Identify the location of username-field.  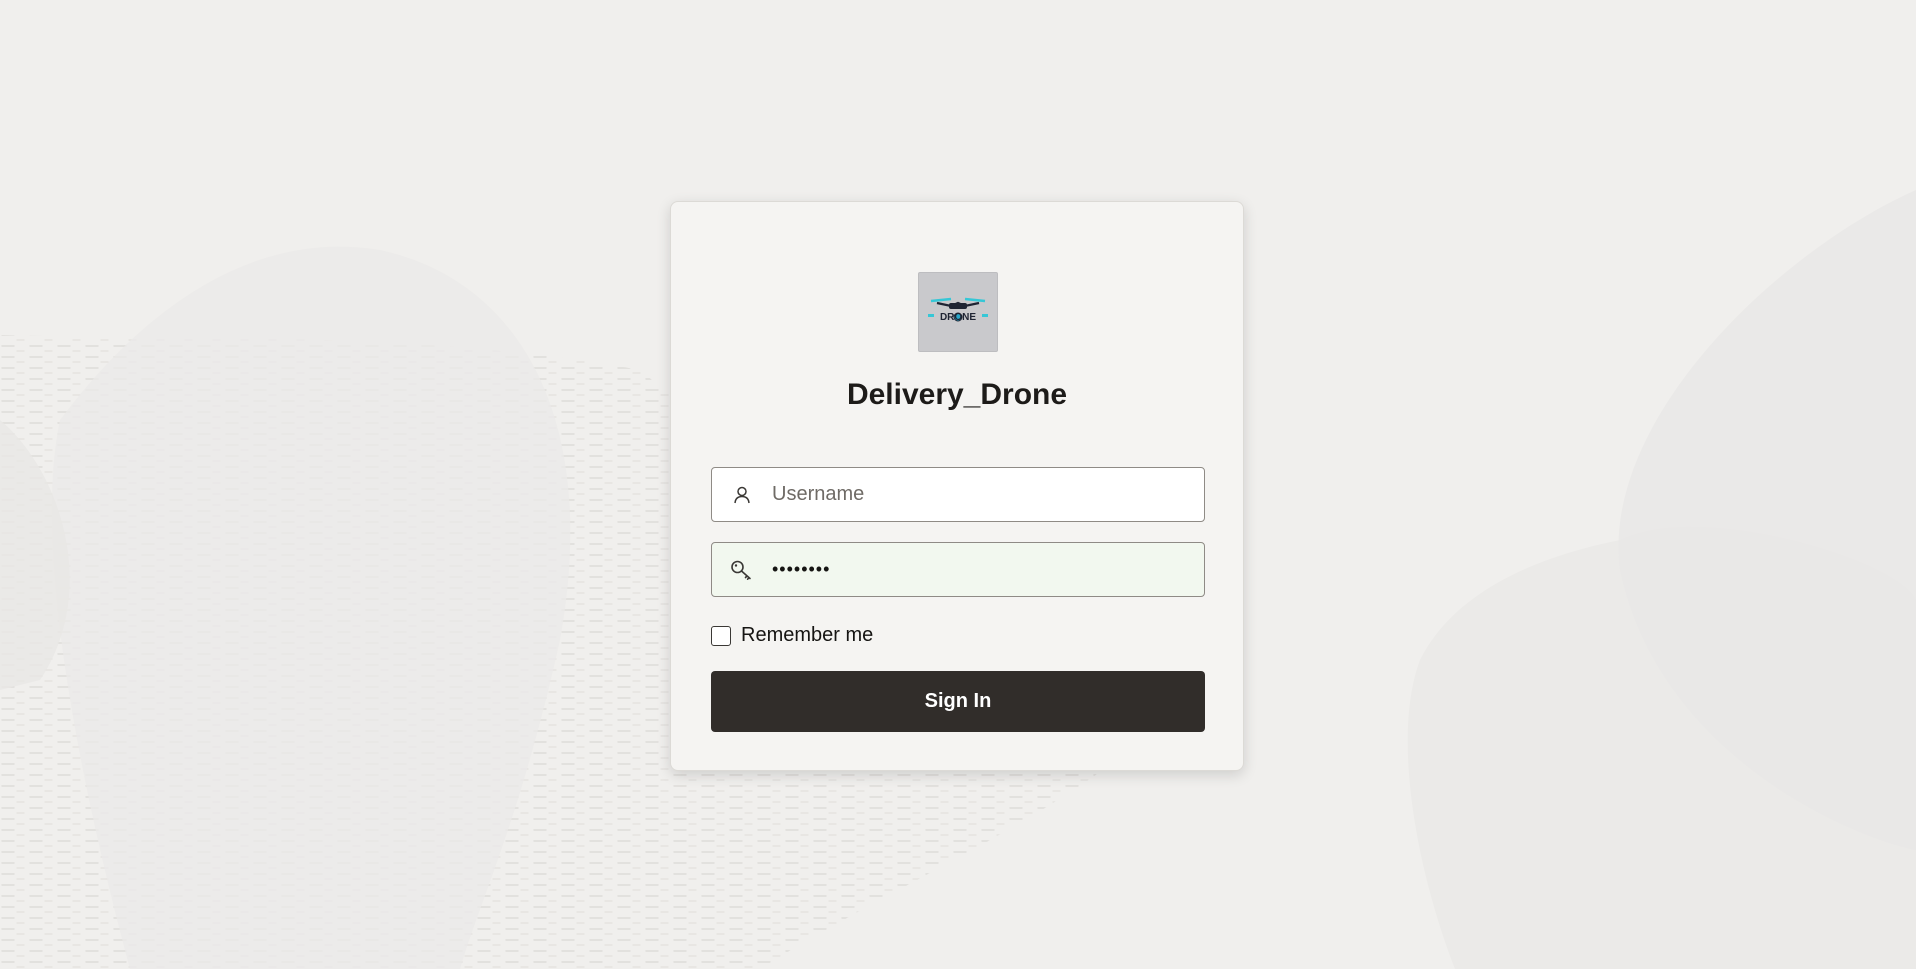
(958, 494).